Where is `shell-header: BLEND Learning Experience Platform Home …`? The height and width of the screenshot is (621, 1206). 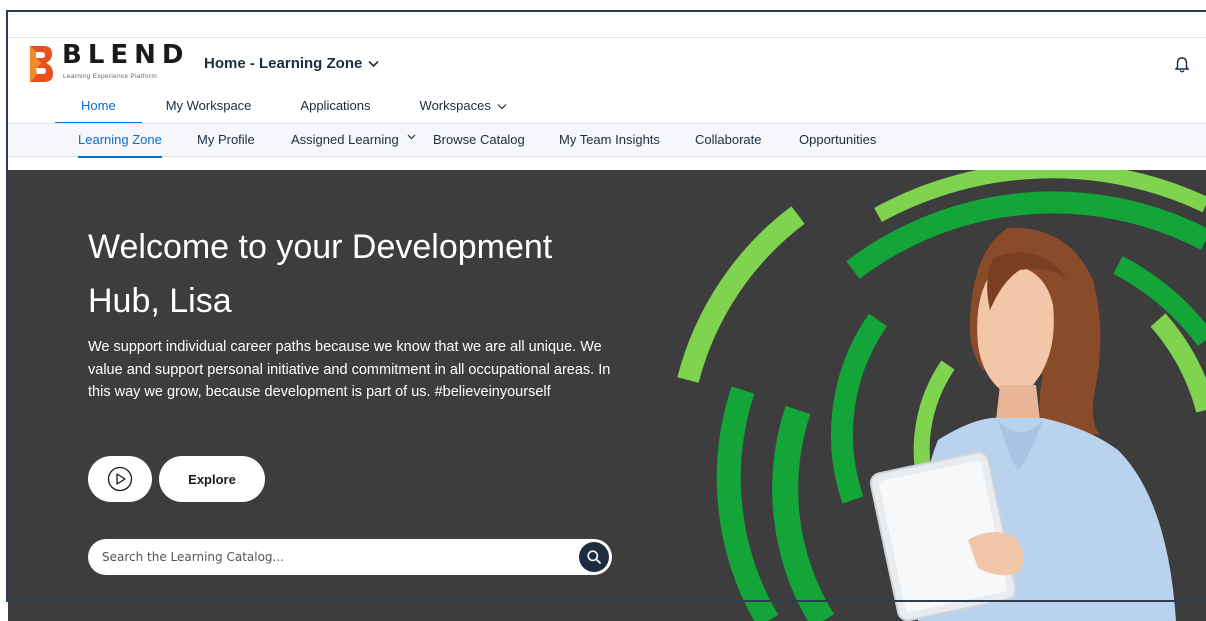
shell-header: BLEND Learning Experience Platform Home … is located at coordinates (607, 80).